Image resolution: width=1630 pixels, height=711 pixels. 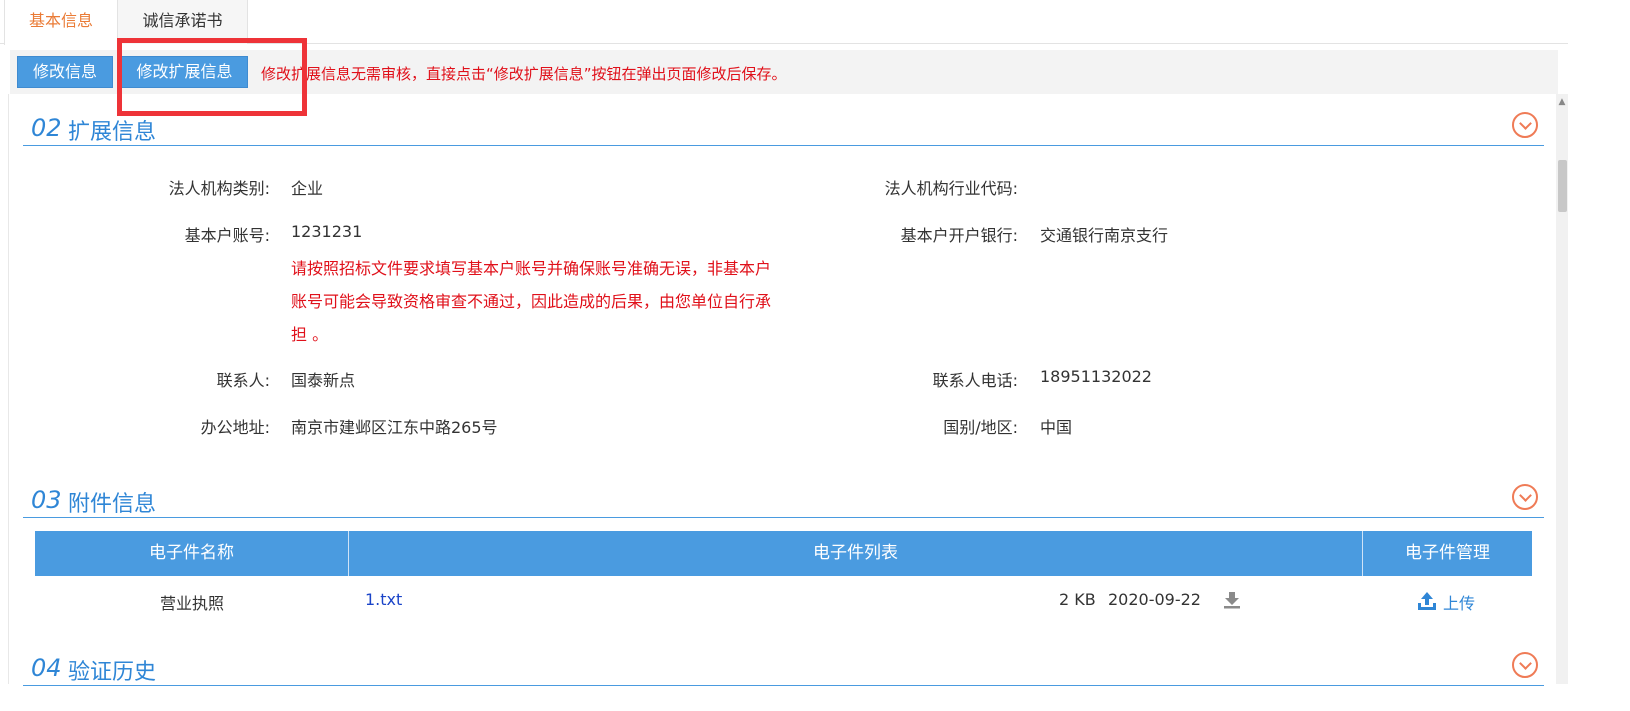 What do you see at coordinates (61, 22) in the screenshot?
I see `tab-basic-info: 基本信息` at bounding box center [61, 22].